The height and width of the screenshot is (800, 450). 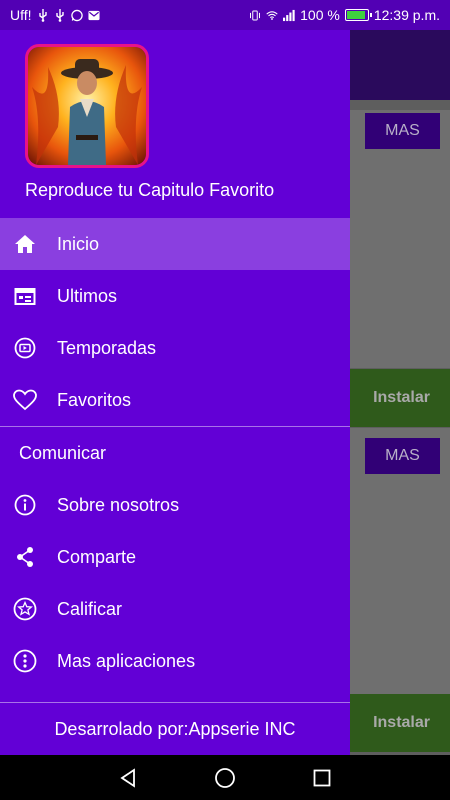 I want to click on carrier-label: Uff!, so click(x=21, y=15).